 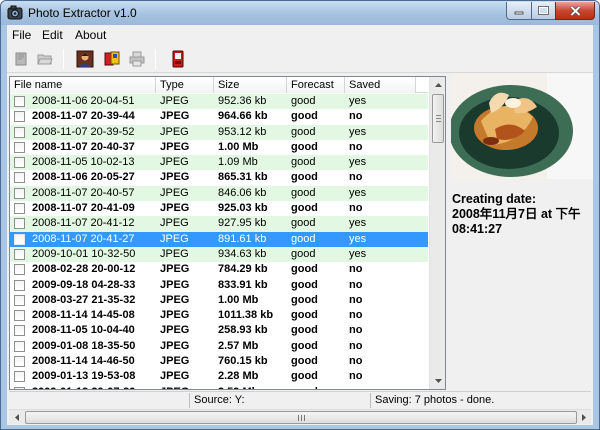 I want to click on minimize-button, so click(x=519, y=11).